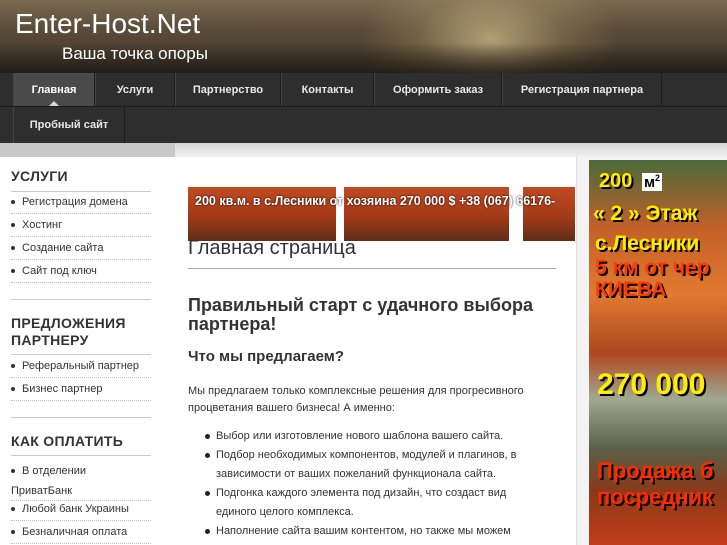  I want to click on sidebar-link-label: Регистрация домена, so click(75, 202).